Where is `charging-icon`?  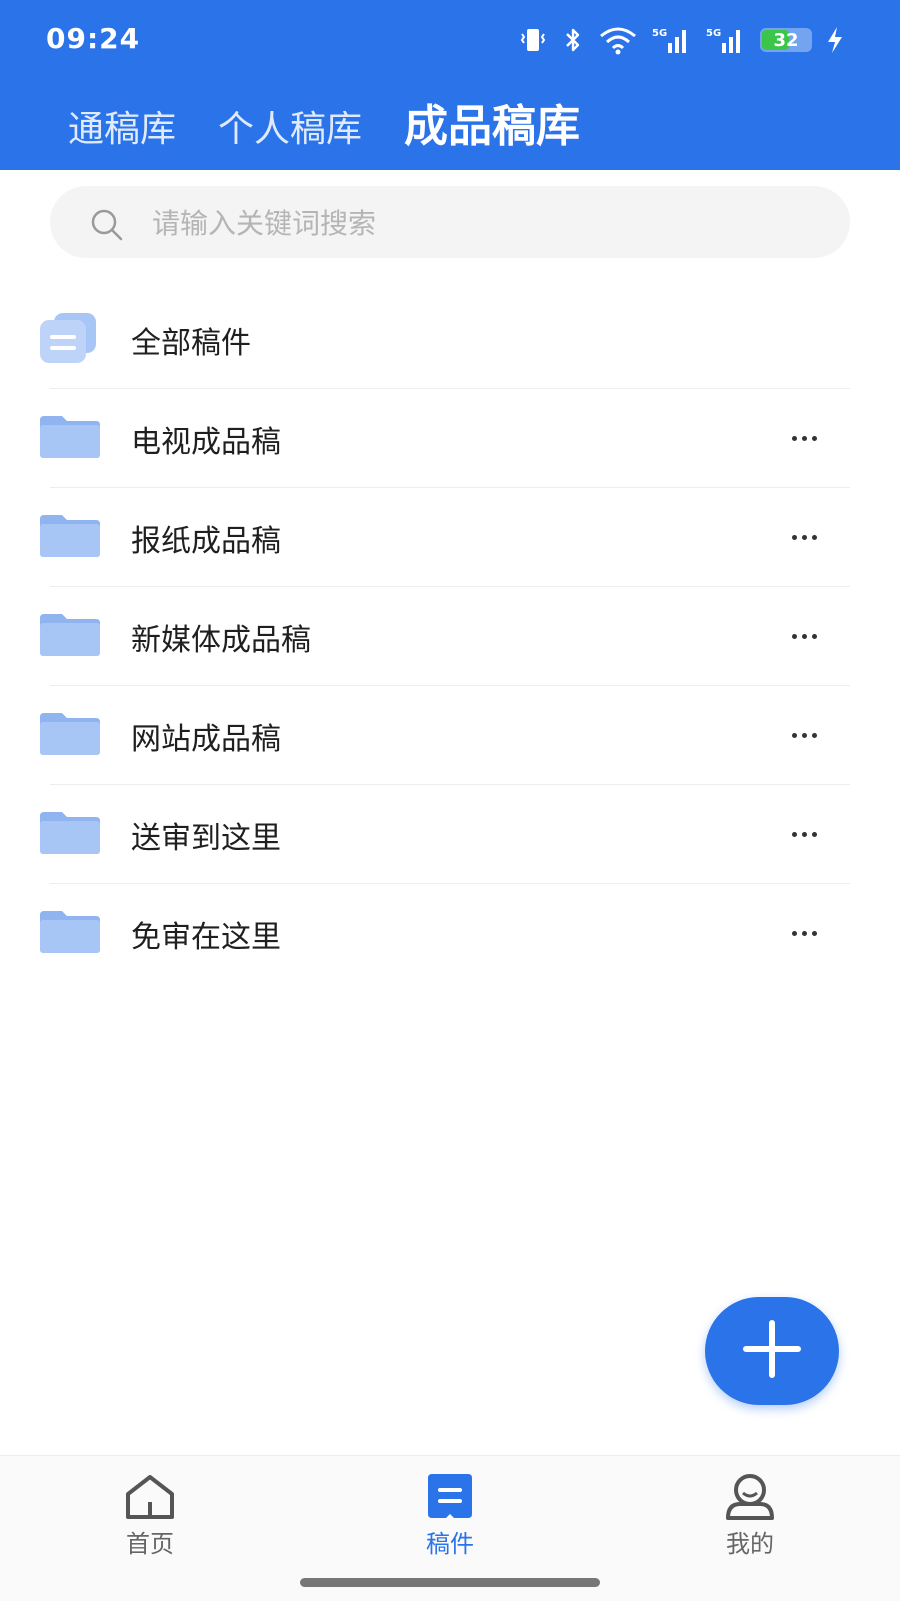
charging-icon is located at coordinates (835, 40).